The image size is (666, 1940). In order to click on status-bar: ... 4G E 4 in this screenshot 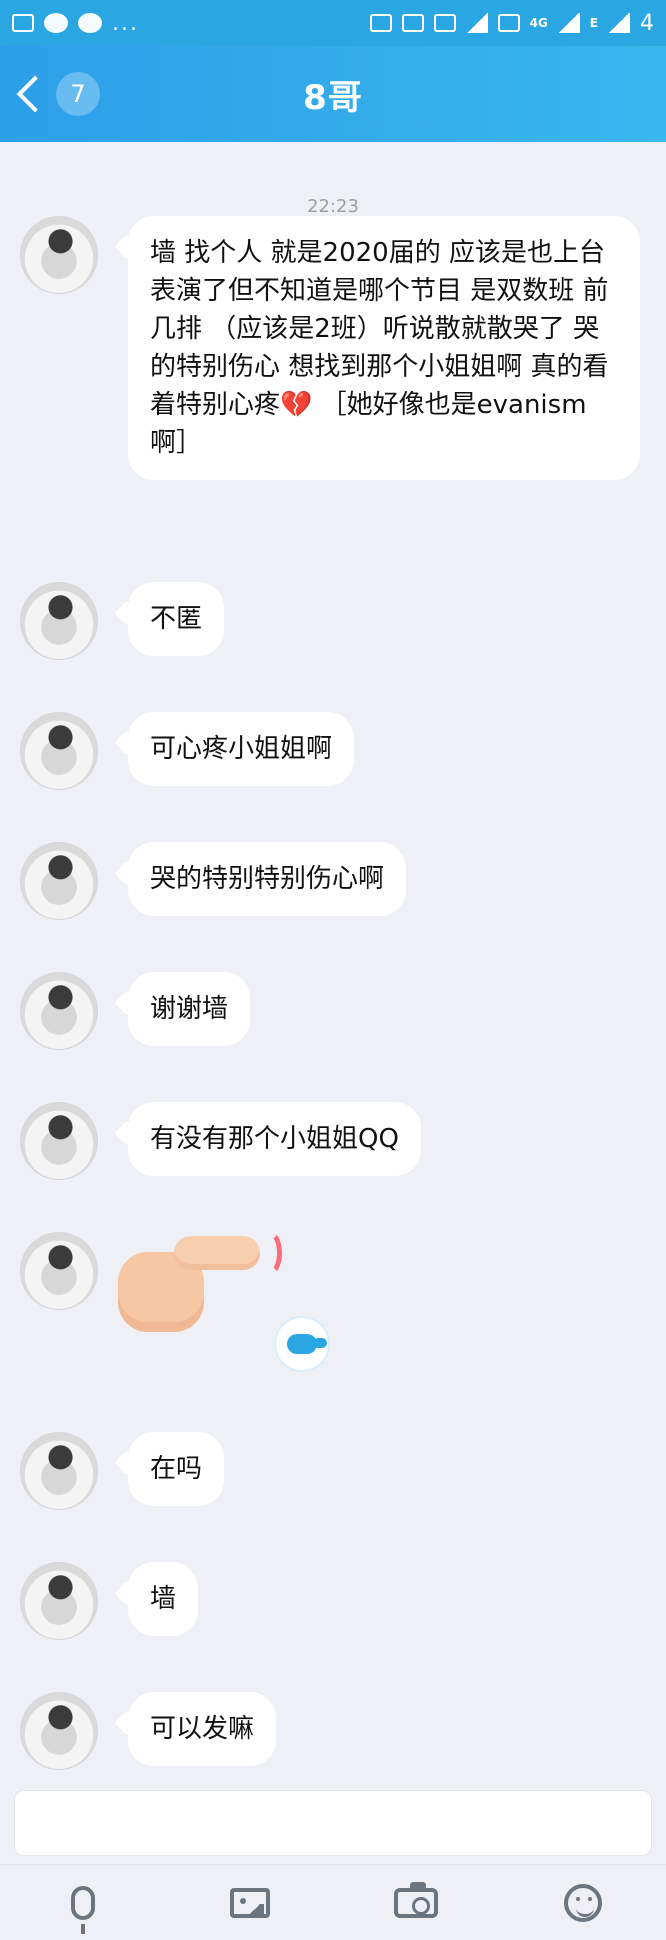, I will do `click(333, 23)`.